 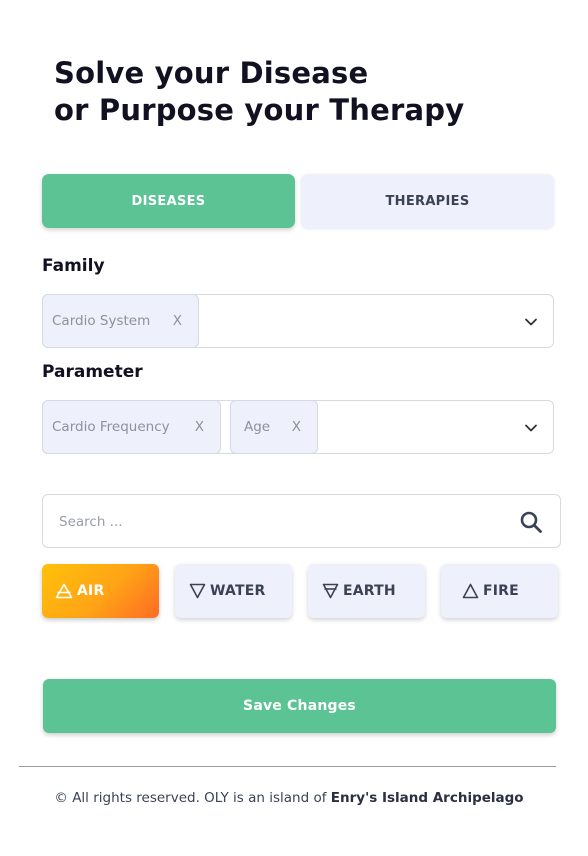 I want to click on water-button: WATER, so click(x=233, y=591).